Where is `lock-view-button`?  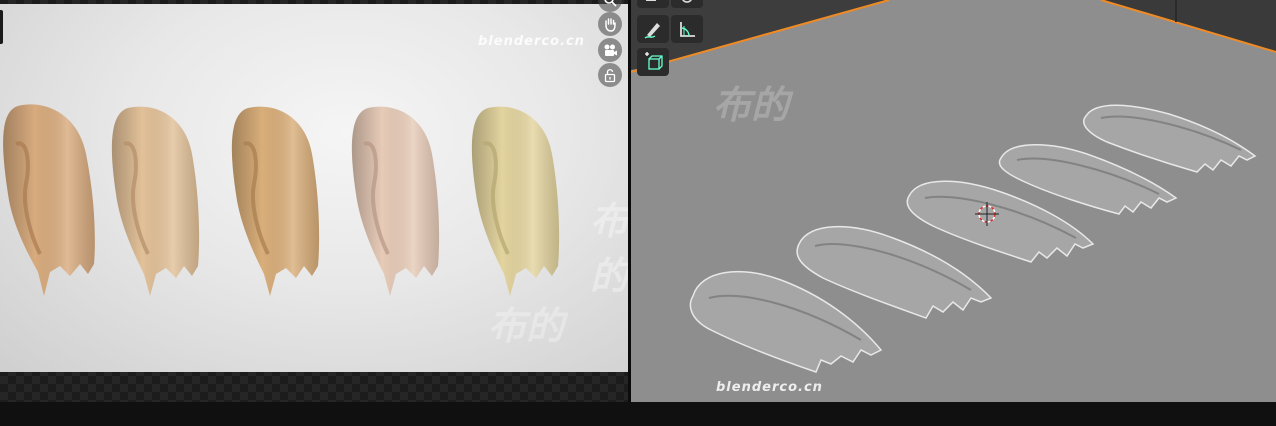 lock-view-button is located at coordinates (610, 75).